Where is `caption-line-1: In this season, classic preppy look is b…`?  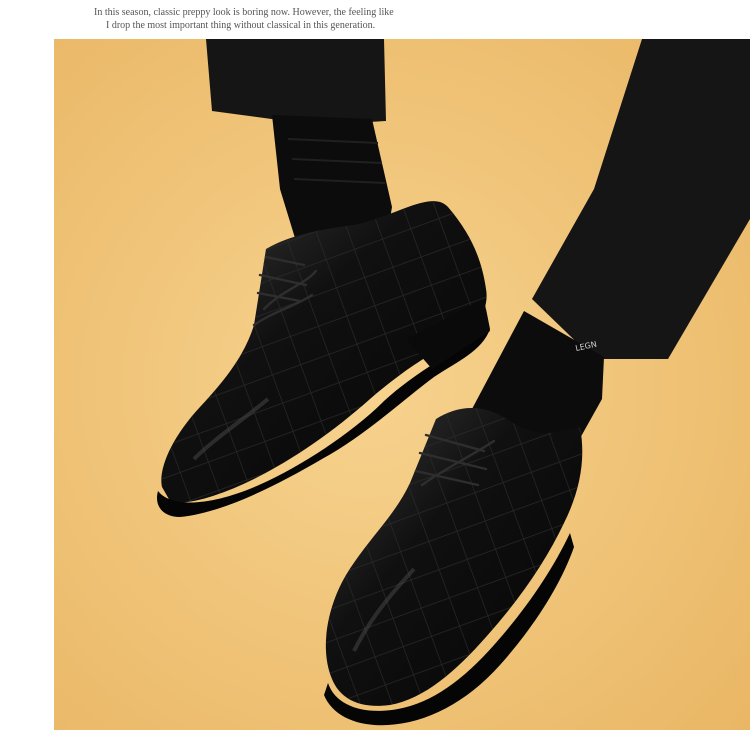
caption-line-1: In this season, classic preppy look is b… is located at coordinates (244, 12).